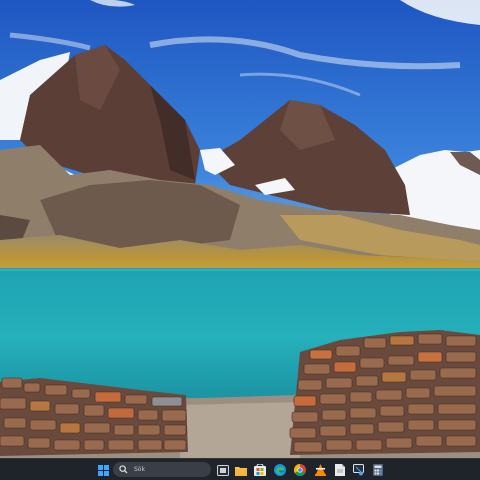 This screenshot has height=480, width=480. Describe the element at coordinates (223, 470) in the screenshot. I see `task-view-icon` at that location.